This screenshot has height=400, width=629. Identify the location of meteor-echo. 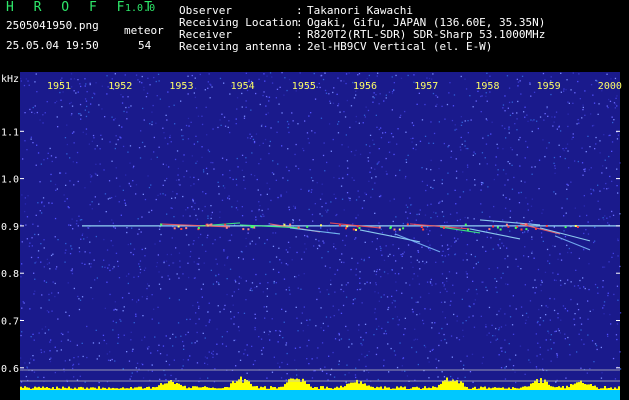
(321, 225).